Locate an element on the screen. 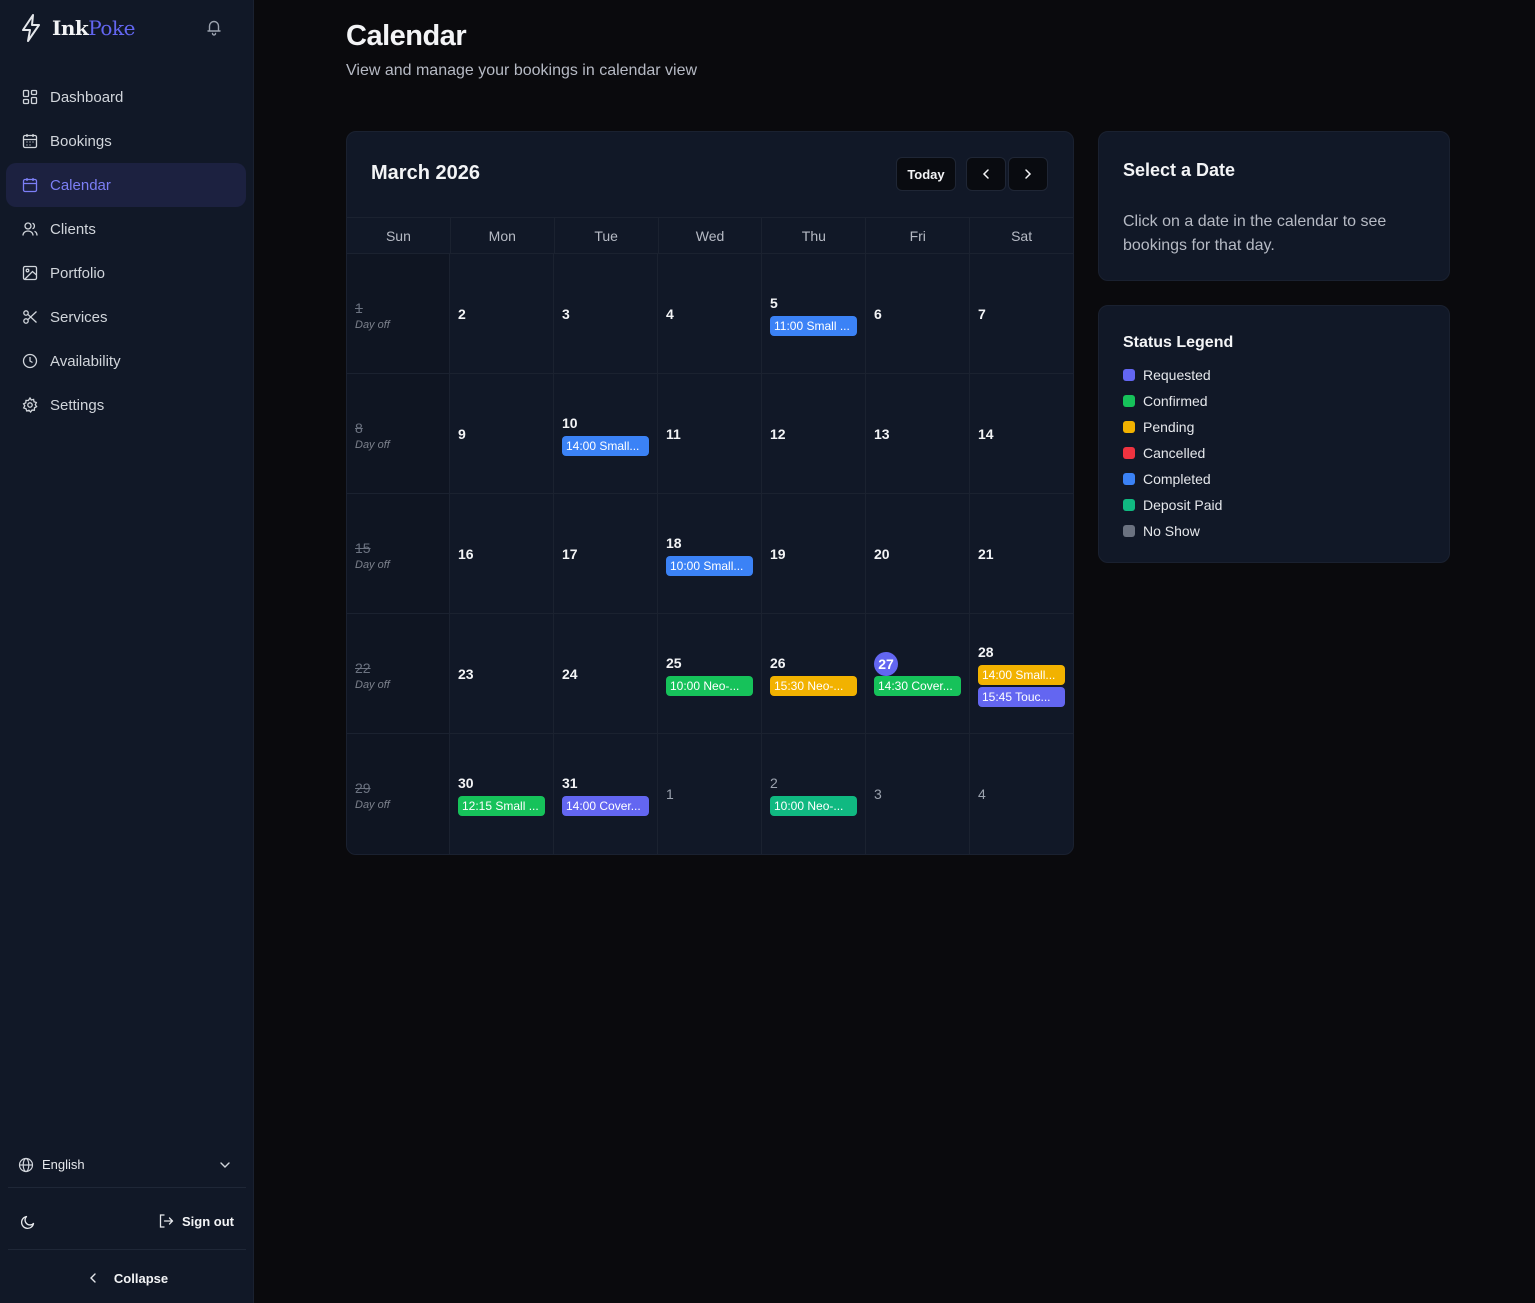 This screenshot has height=1303, width=1535. image-icon is located at coordinates (30, 273).